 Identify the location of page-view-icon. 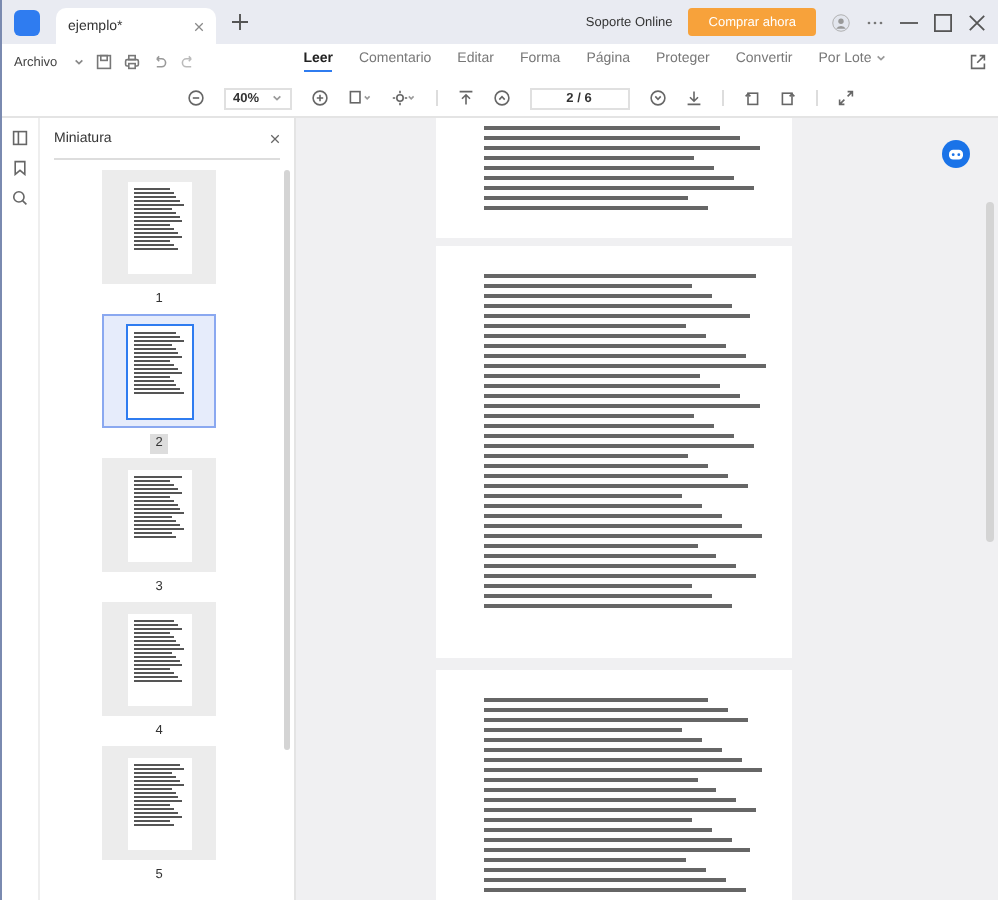
(359, 98).